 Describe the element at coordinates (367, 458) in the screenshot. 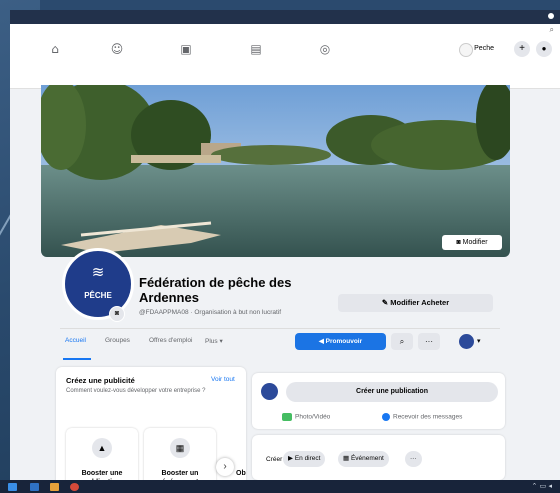

I see `event-label: Événement` at that location.